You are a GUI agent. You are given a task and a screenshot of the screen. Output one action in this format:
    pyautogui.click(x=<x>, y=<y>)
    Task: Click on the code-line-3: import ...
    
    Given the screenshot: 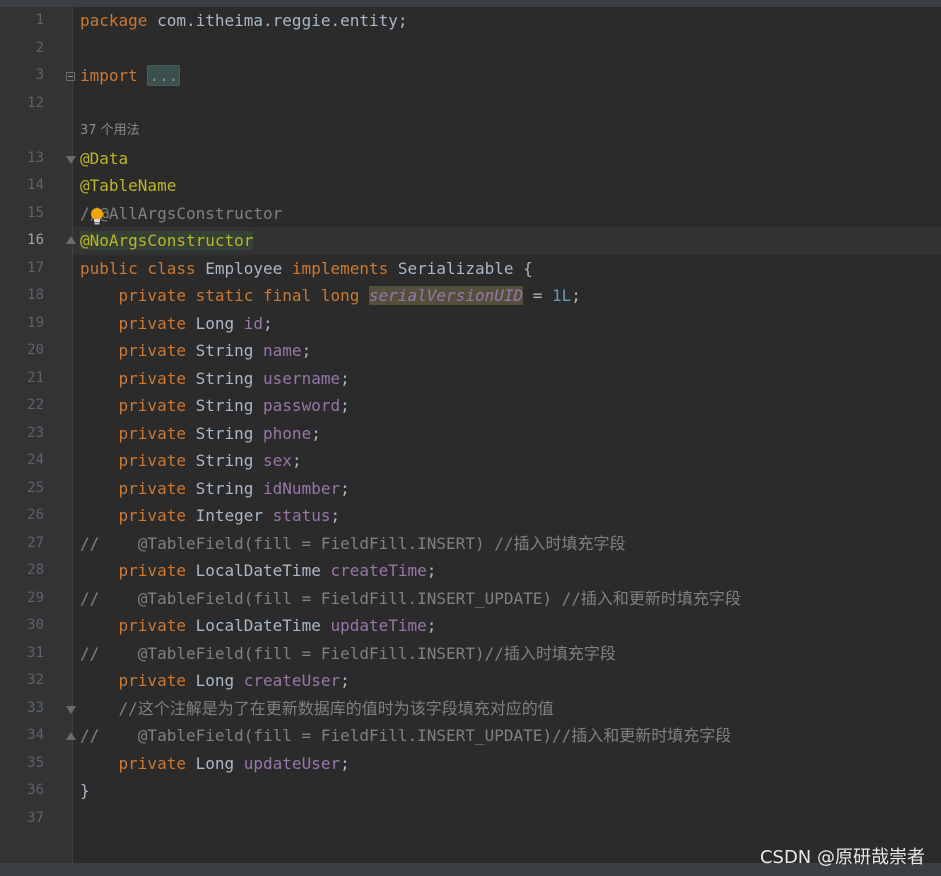 What is the action you would take?
    pyautogui.click(x=130, y=76)
    